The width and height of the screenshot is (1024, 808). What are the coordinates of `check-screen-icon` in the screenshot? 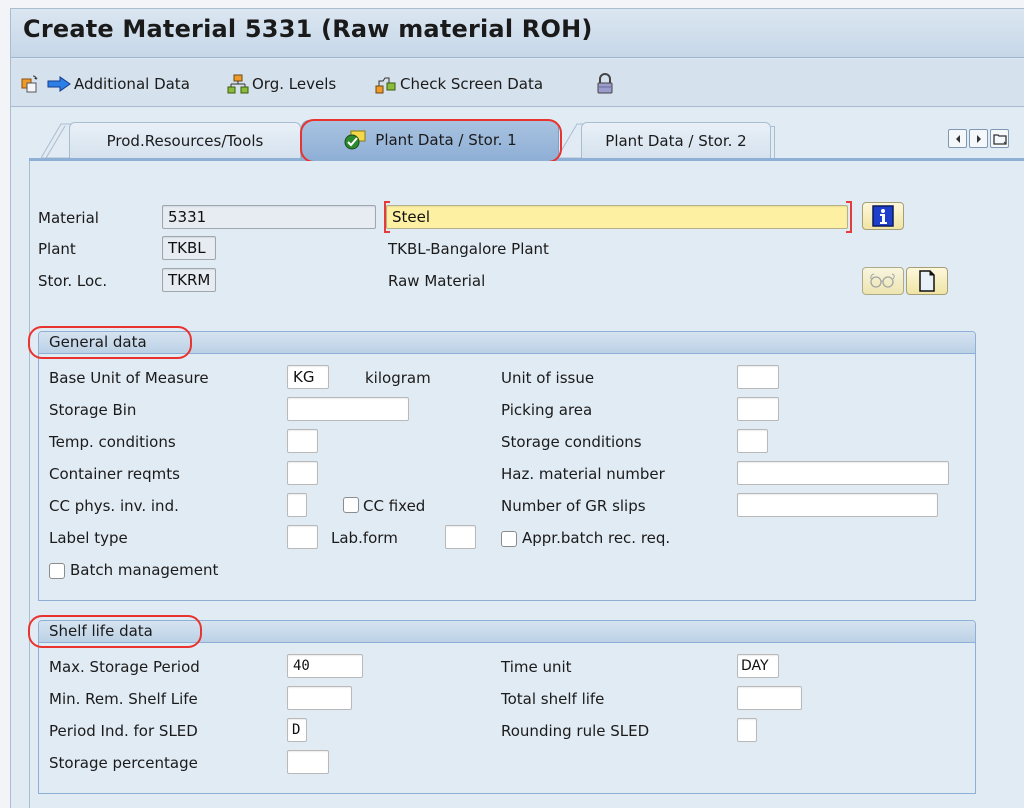 It's located at (385, 85).